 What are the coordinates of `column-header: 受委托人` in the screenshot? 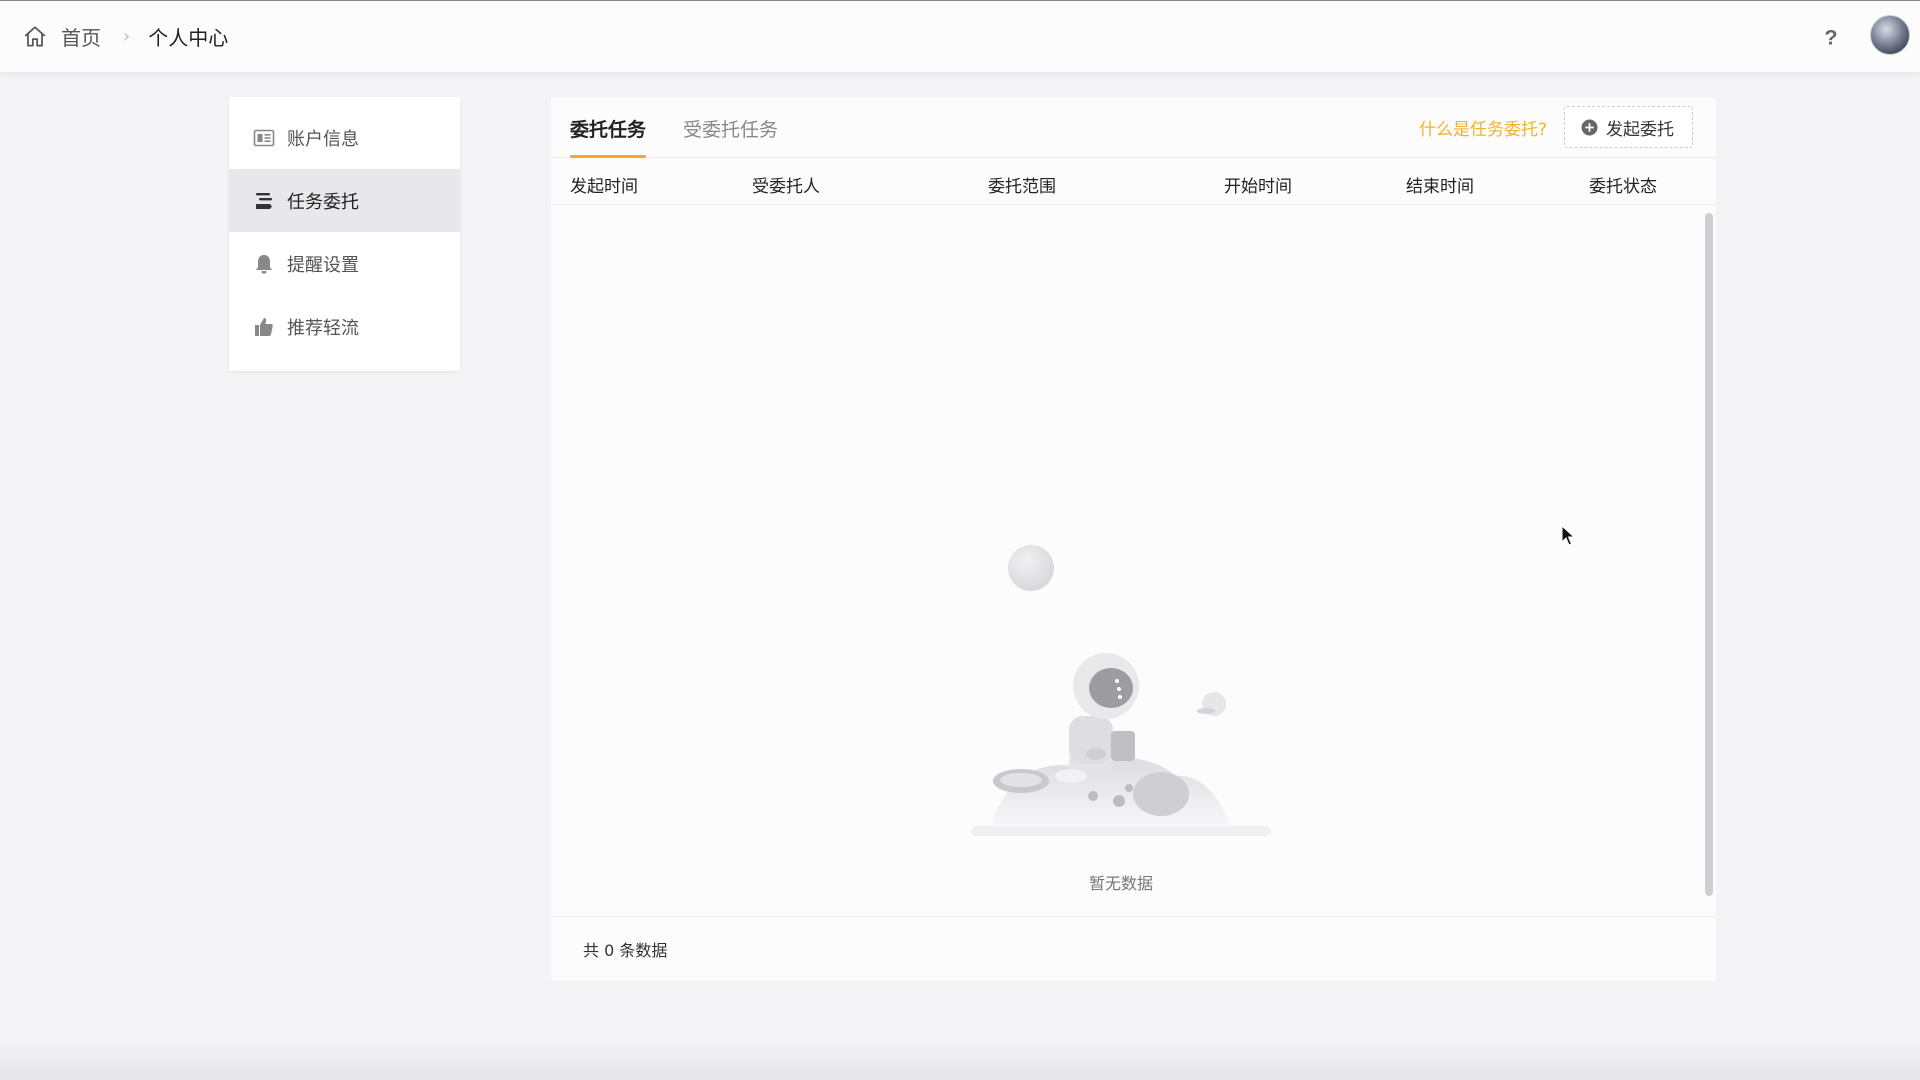 It's located at (786, 184).